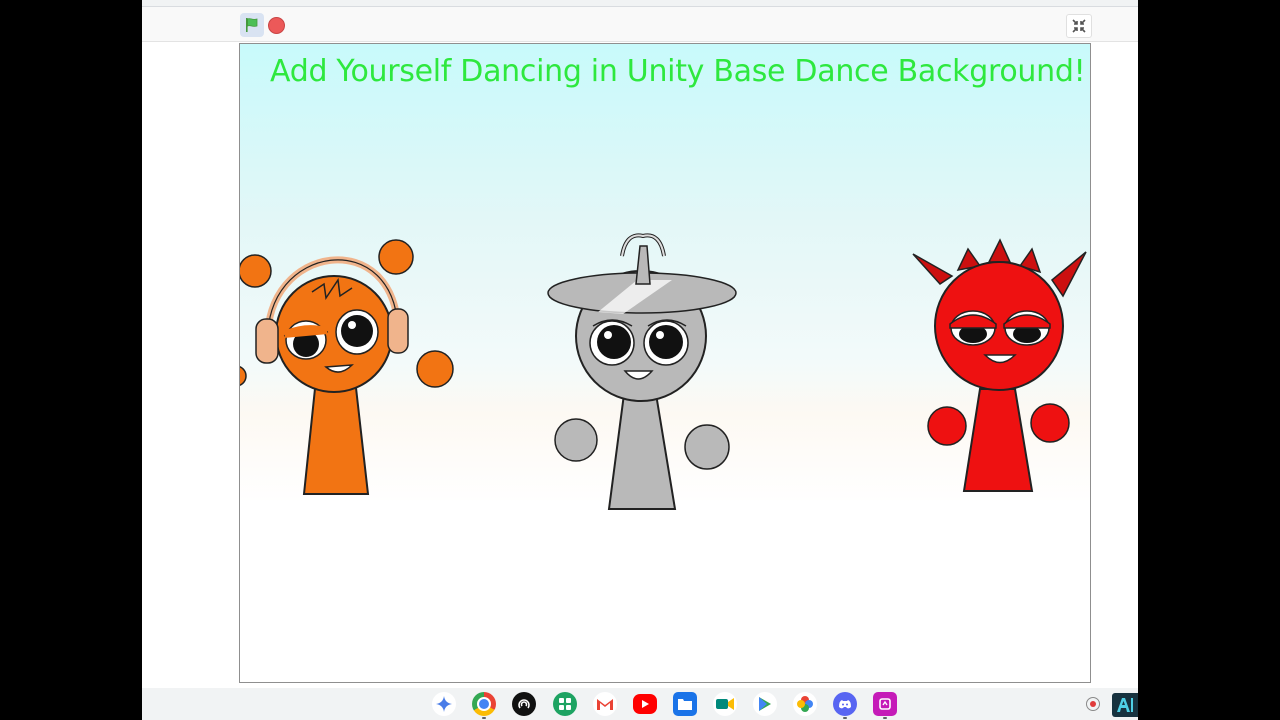  What do you see at coordinates (1093, 704) in the screenshot?
I see `screen-record-icon` at bounding box center [1093, 704].